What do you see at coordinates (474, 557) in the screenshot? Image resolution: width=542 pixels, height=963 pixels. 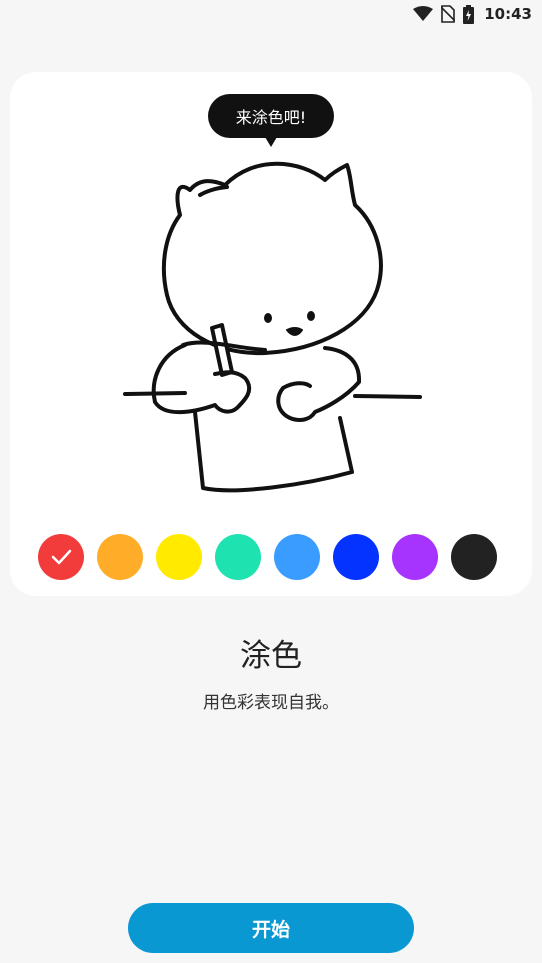 I see `swatch-black` at bounding box center [474, 557].